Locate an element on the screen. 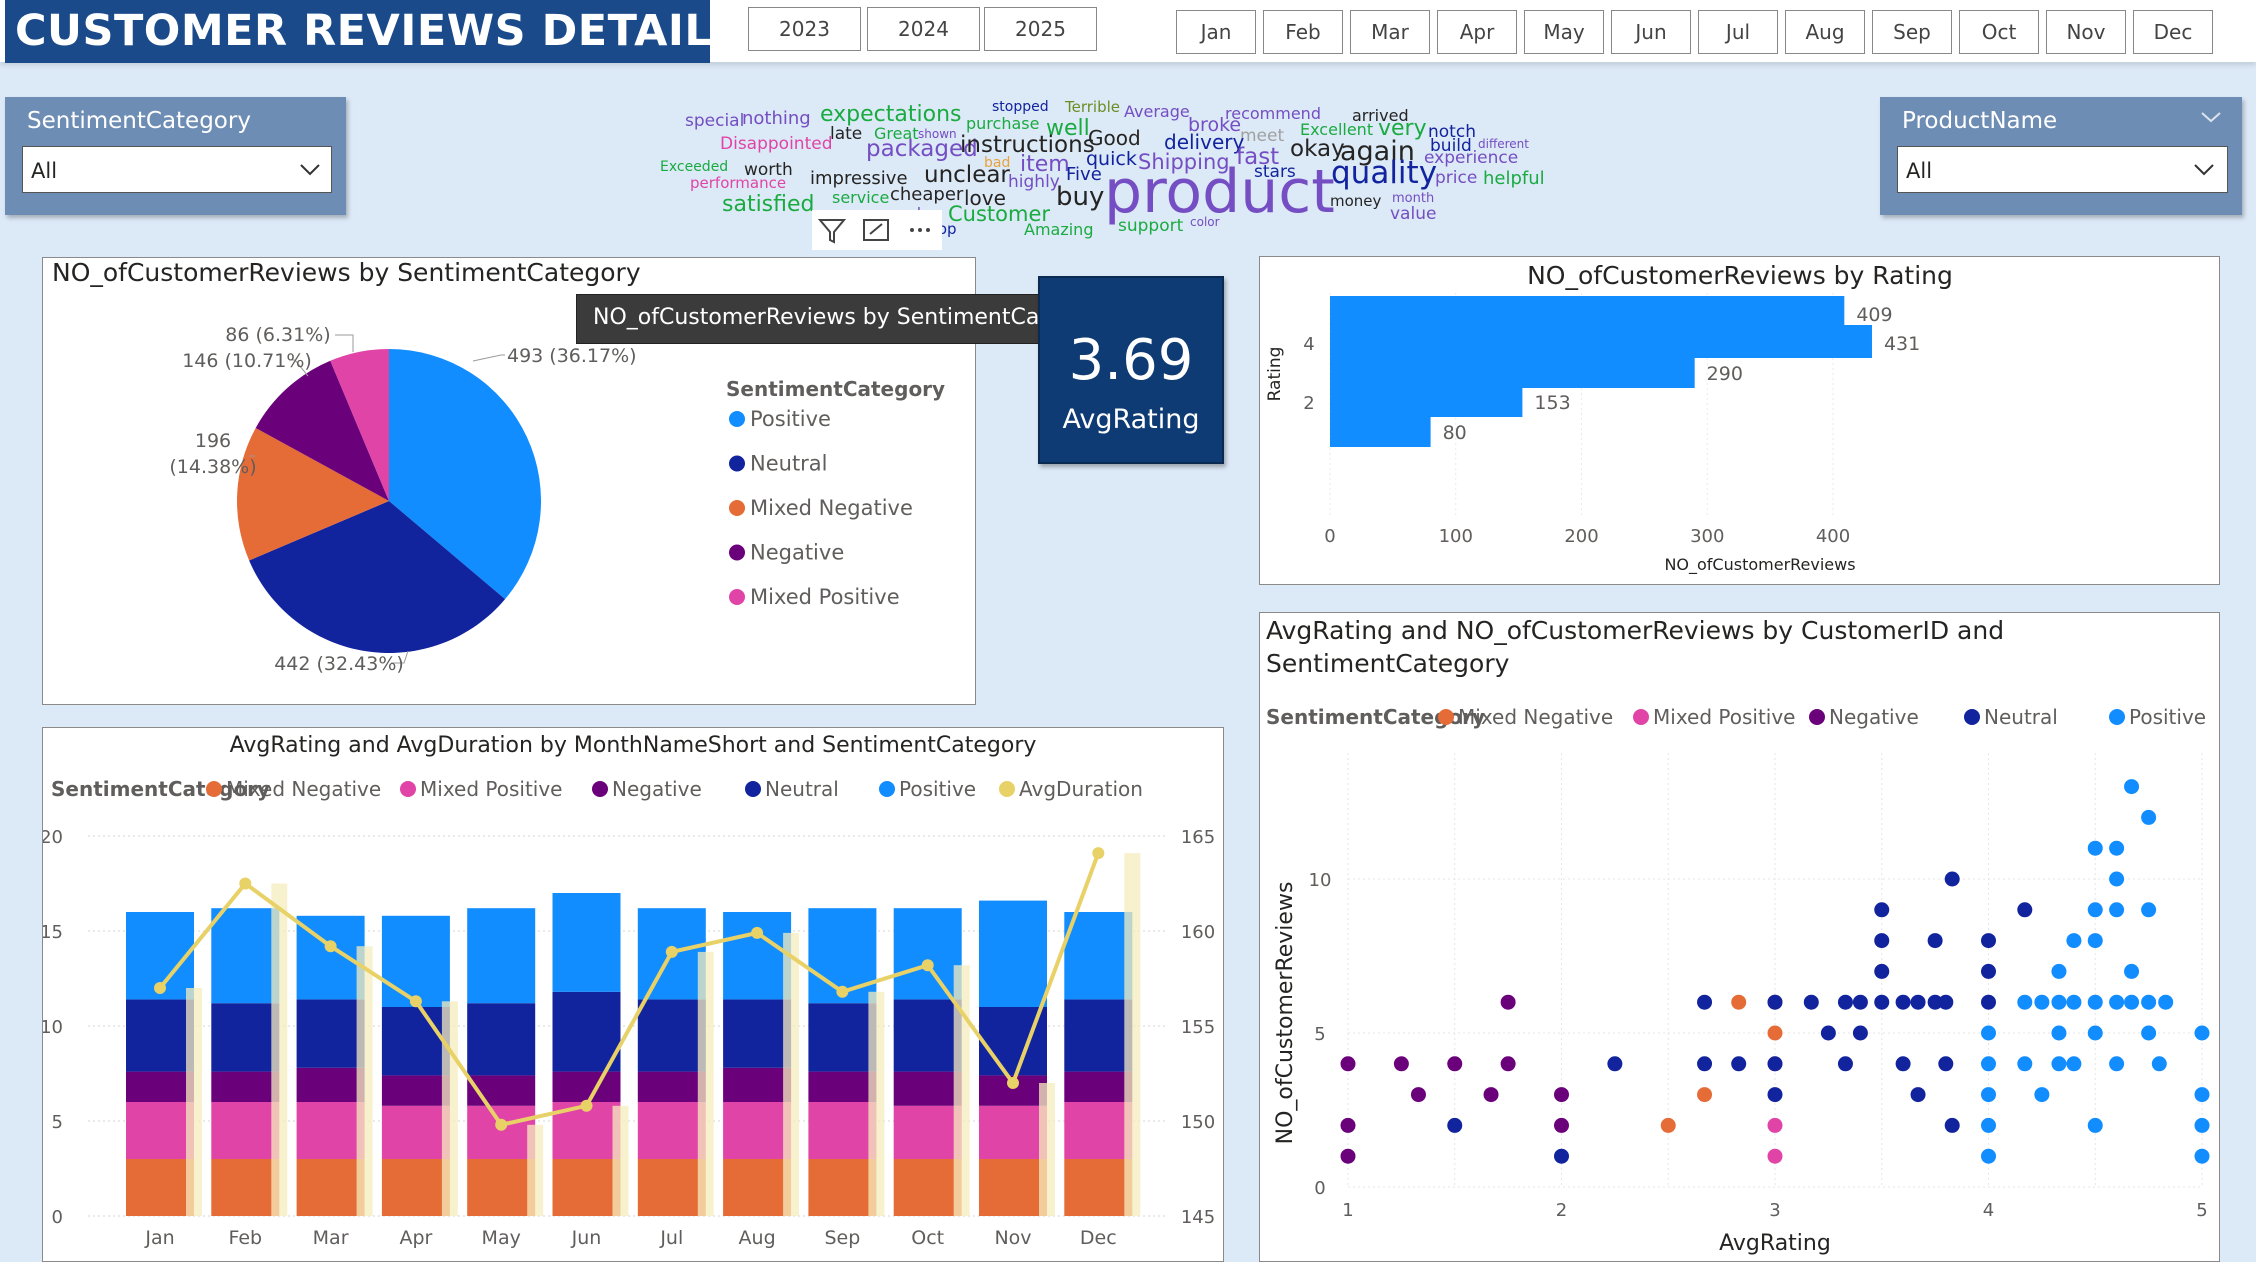 The image size is (2256, 1262). word-price: price is located at coordinates (1456, 178).